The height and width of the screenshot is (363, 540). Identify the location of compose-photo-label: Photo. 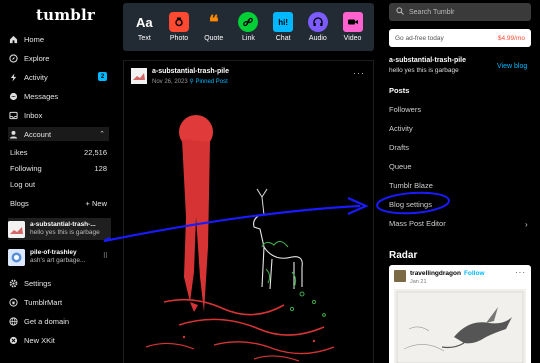
(179, 38).